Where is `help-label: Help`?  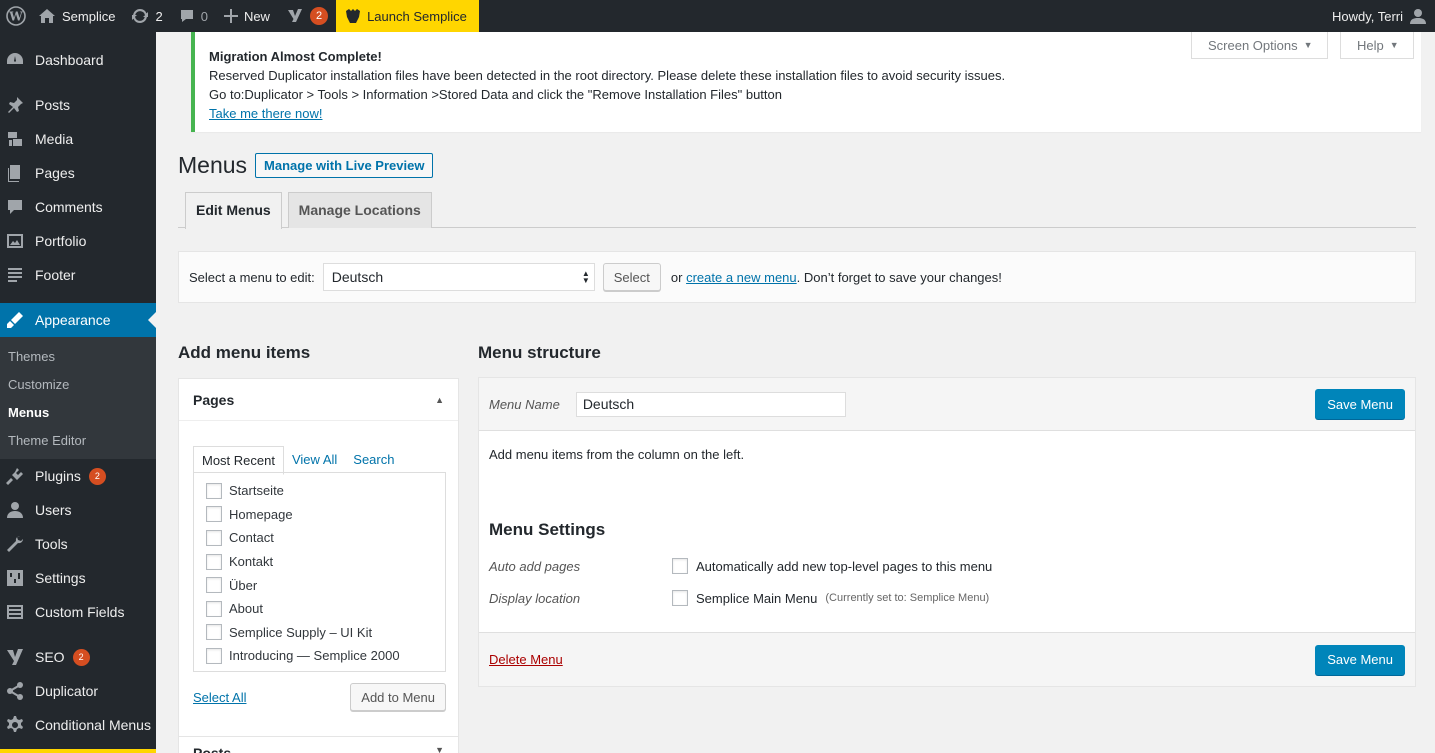 help-label: Help is located at coordinates (1370, 45).